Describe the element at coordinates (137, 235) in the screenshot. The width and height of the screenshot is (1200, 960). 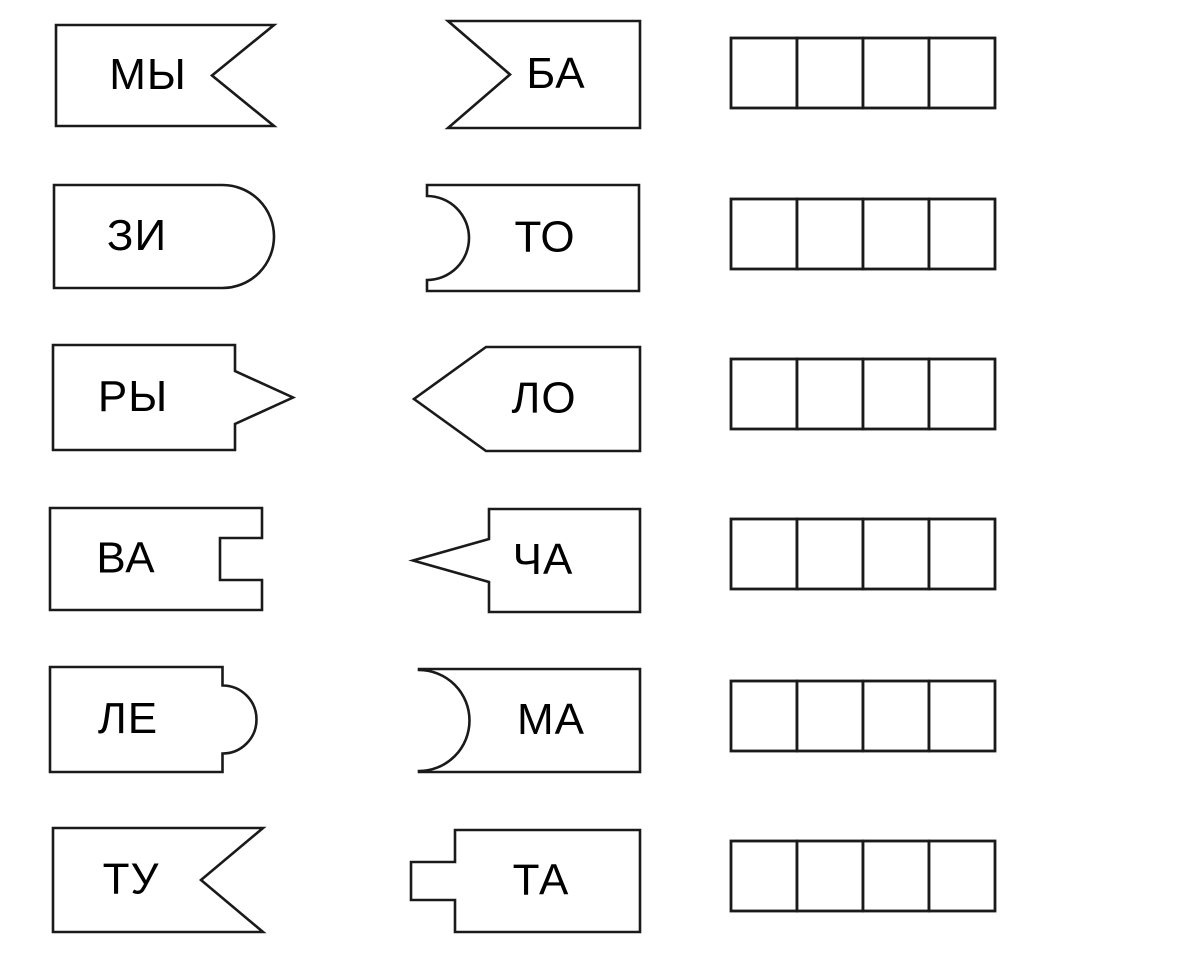
I see `syllable-piece-left-2-label: ЗИ` at that location.